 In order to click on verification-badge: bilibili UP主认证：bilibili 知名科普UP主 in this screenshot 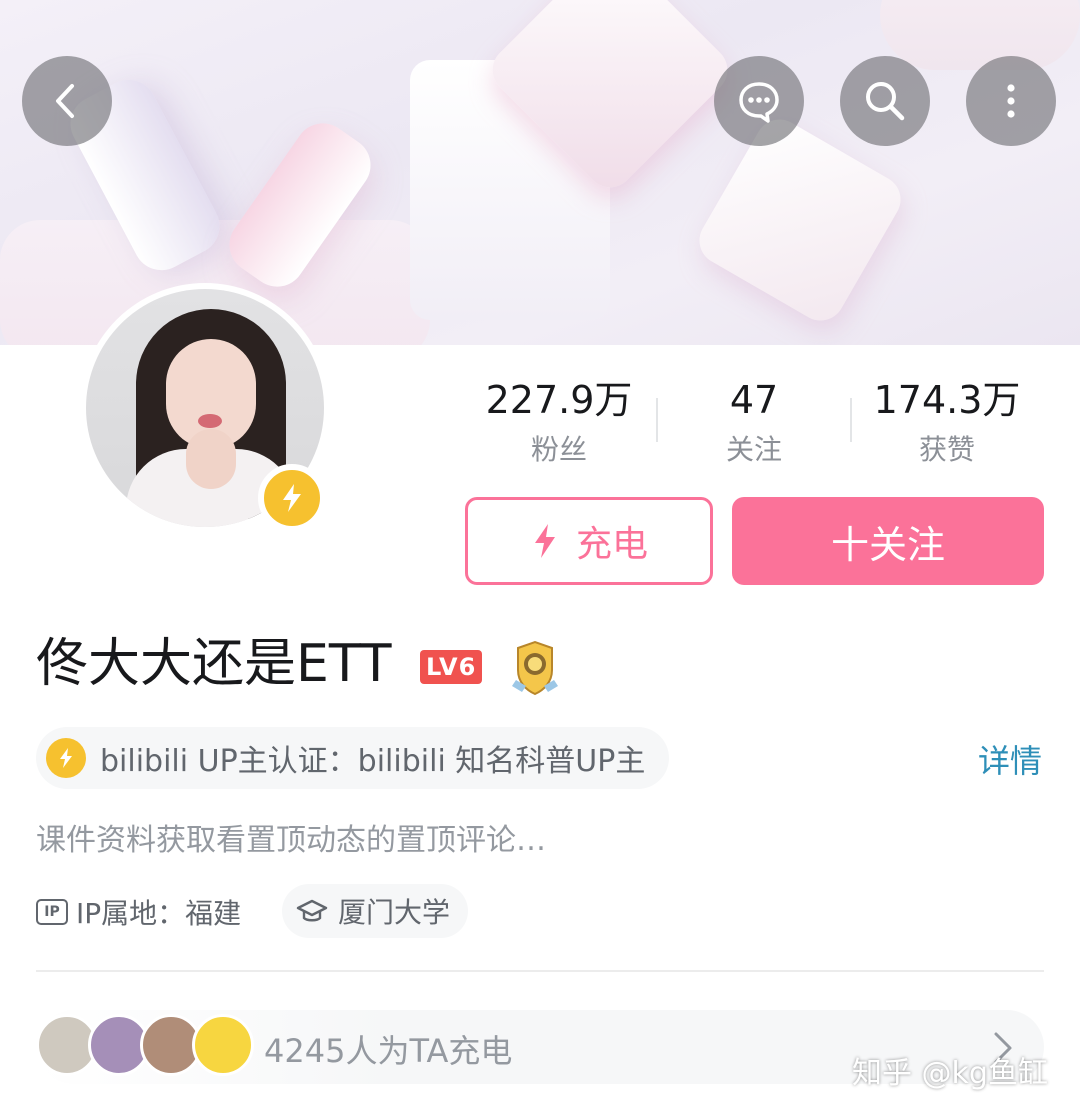, I will do `click(353, 758)`.